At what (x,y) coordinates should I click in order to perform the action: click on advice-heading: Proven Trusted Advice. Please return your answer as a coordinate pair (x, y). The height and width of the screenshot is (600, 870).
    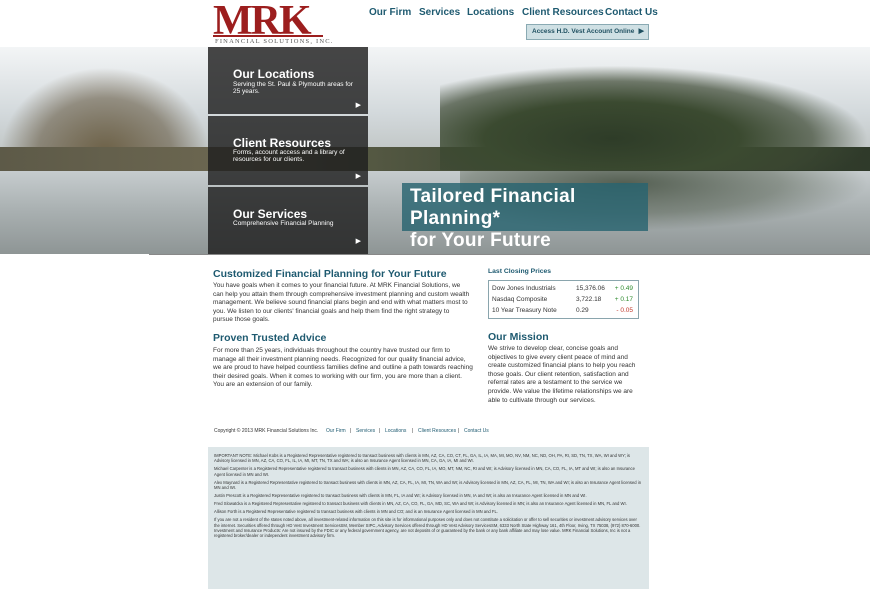
    Looking at the image, I should click on (270, 338).